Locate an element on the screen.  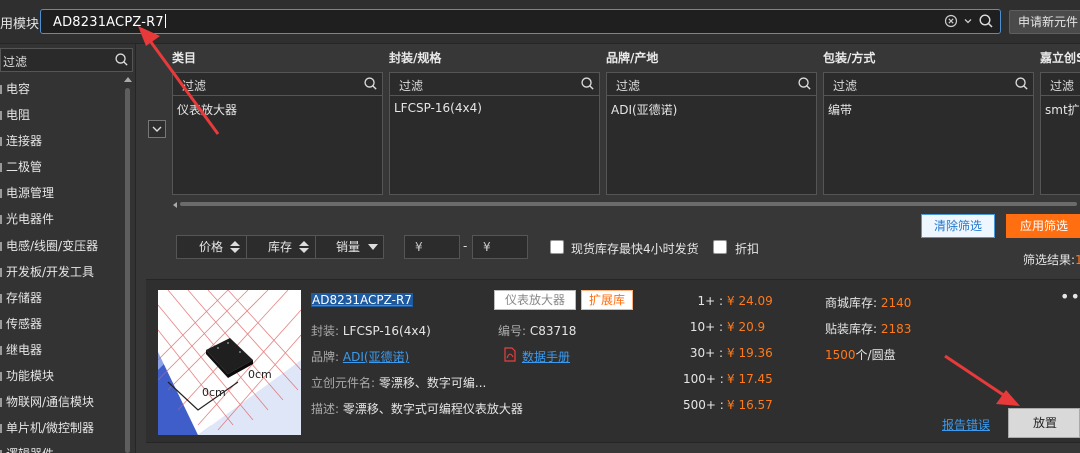
sidebar-item-iot: 物联网/通信模块 is located at coordinates (61, 402).